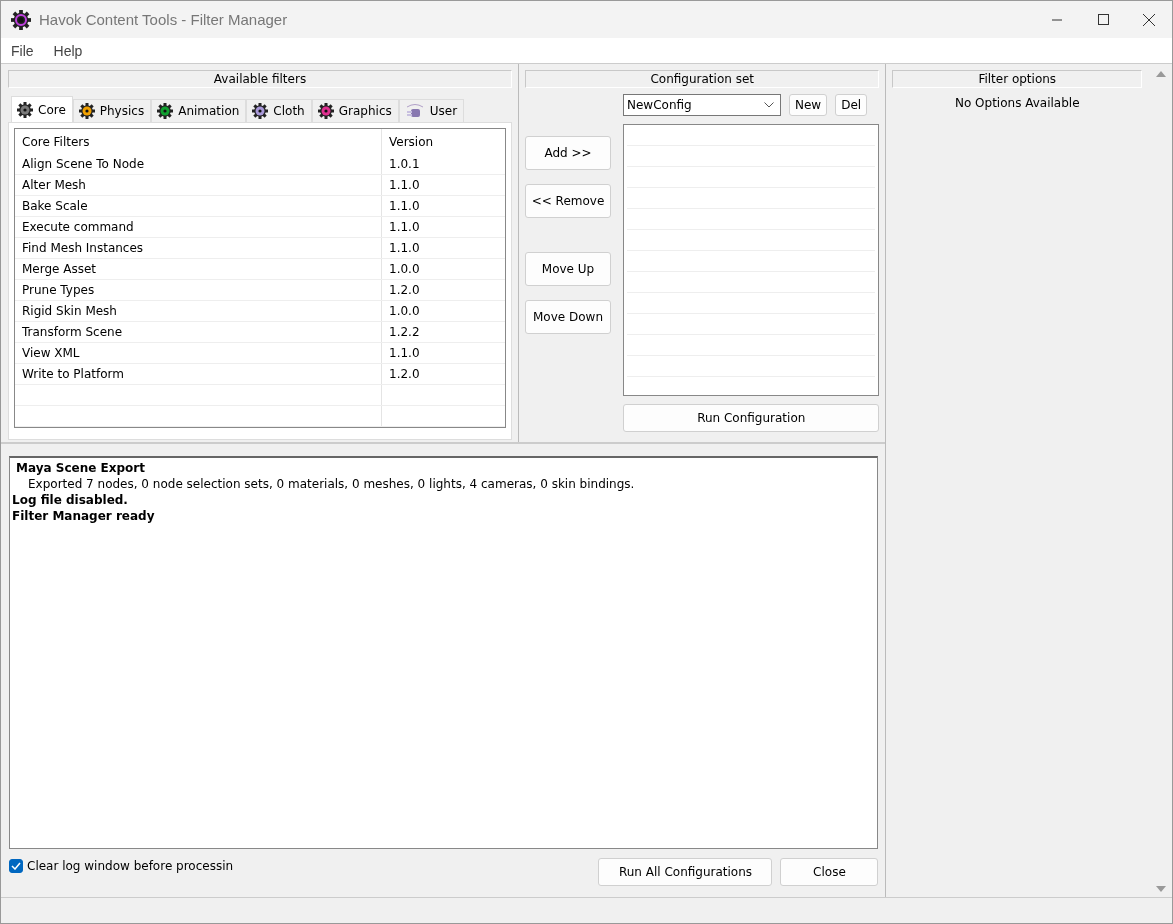 The height and width of the screenshot is (924, 1173). Describe the element at coordinates (198, 290) in the screenshot. I see `table-cell: Prune Types` at that location.